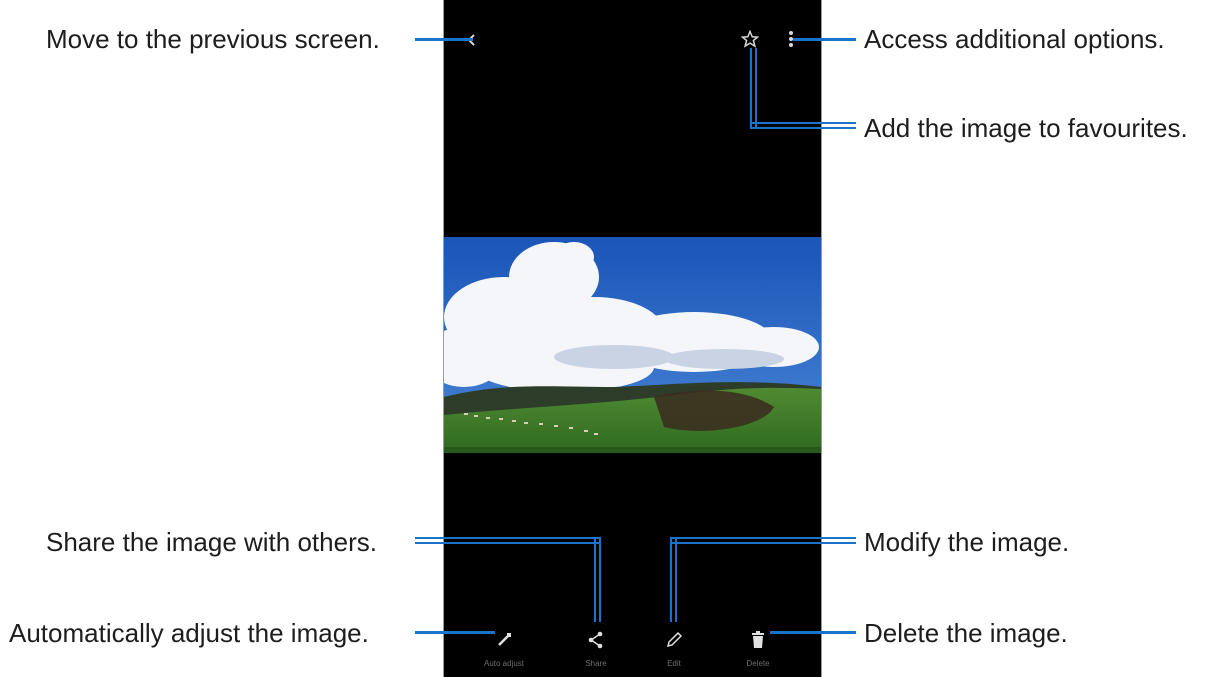 This screenshot has height=677, width=1223. Describe the element at coordinates (813, 632) in the screenshot. I see `callout-line-delete` at that location.